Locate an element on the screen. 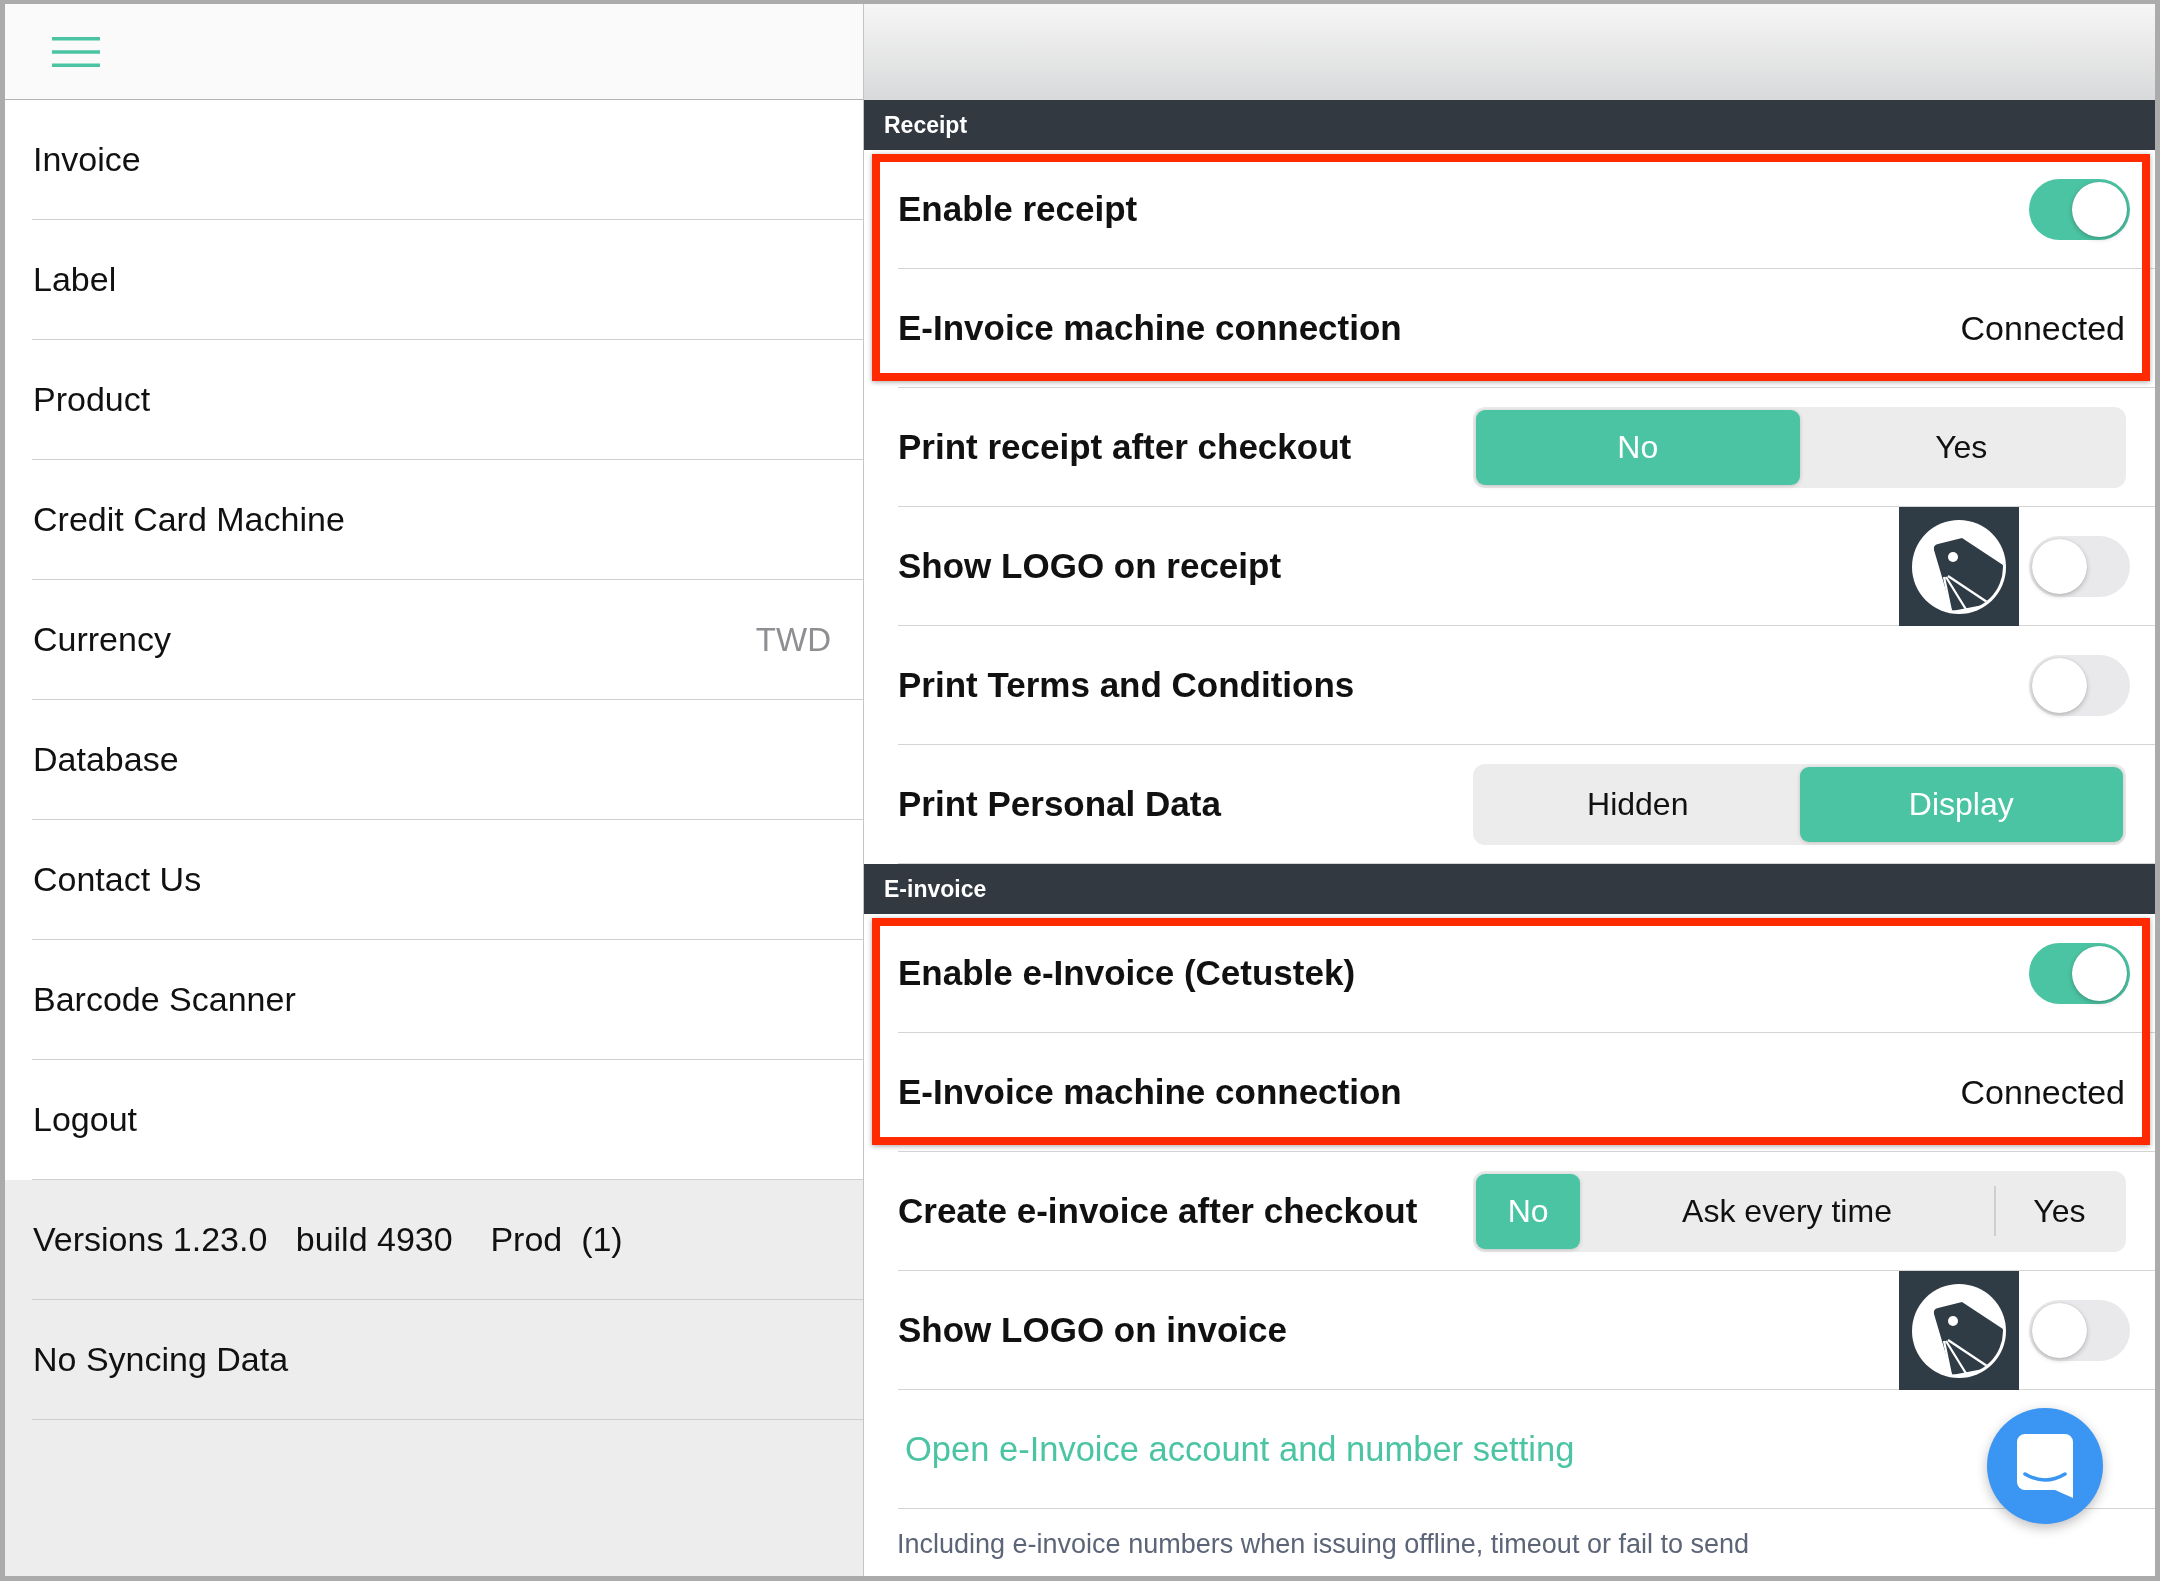 Image resolution: width=2160 pixels, height=1581 pixels. item-value: TWD is located at coordinates (793, 639).